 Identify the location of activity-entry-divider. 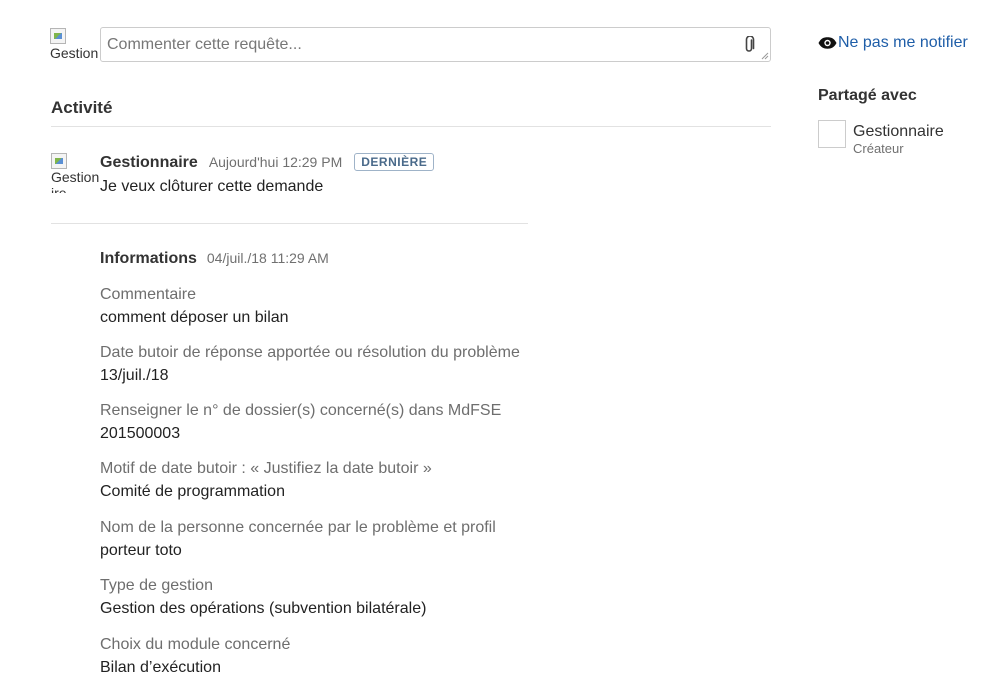
(289, 223).